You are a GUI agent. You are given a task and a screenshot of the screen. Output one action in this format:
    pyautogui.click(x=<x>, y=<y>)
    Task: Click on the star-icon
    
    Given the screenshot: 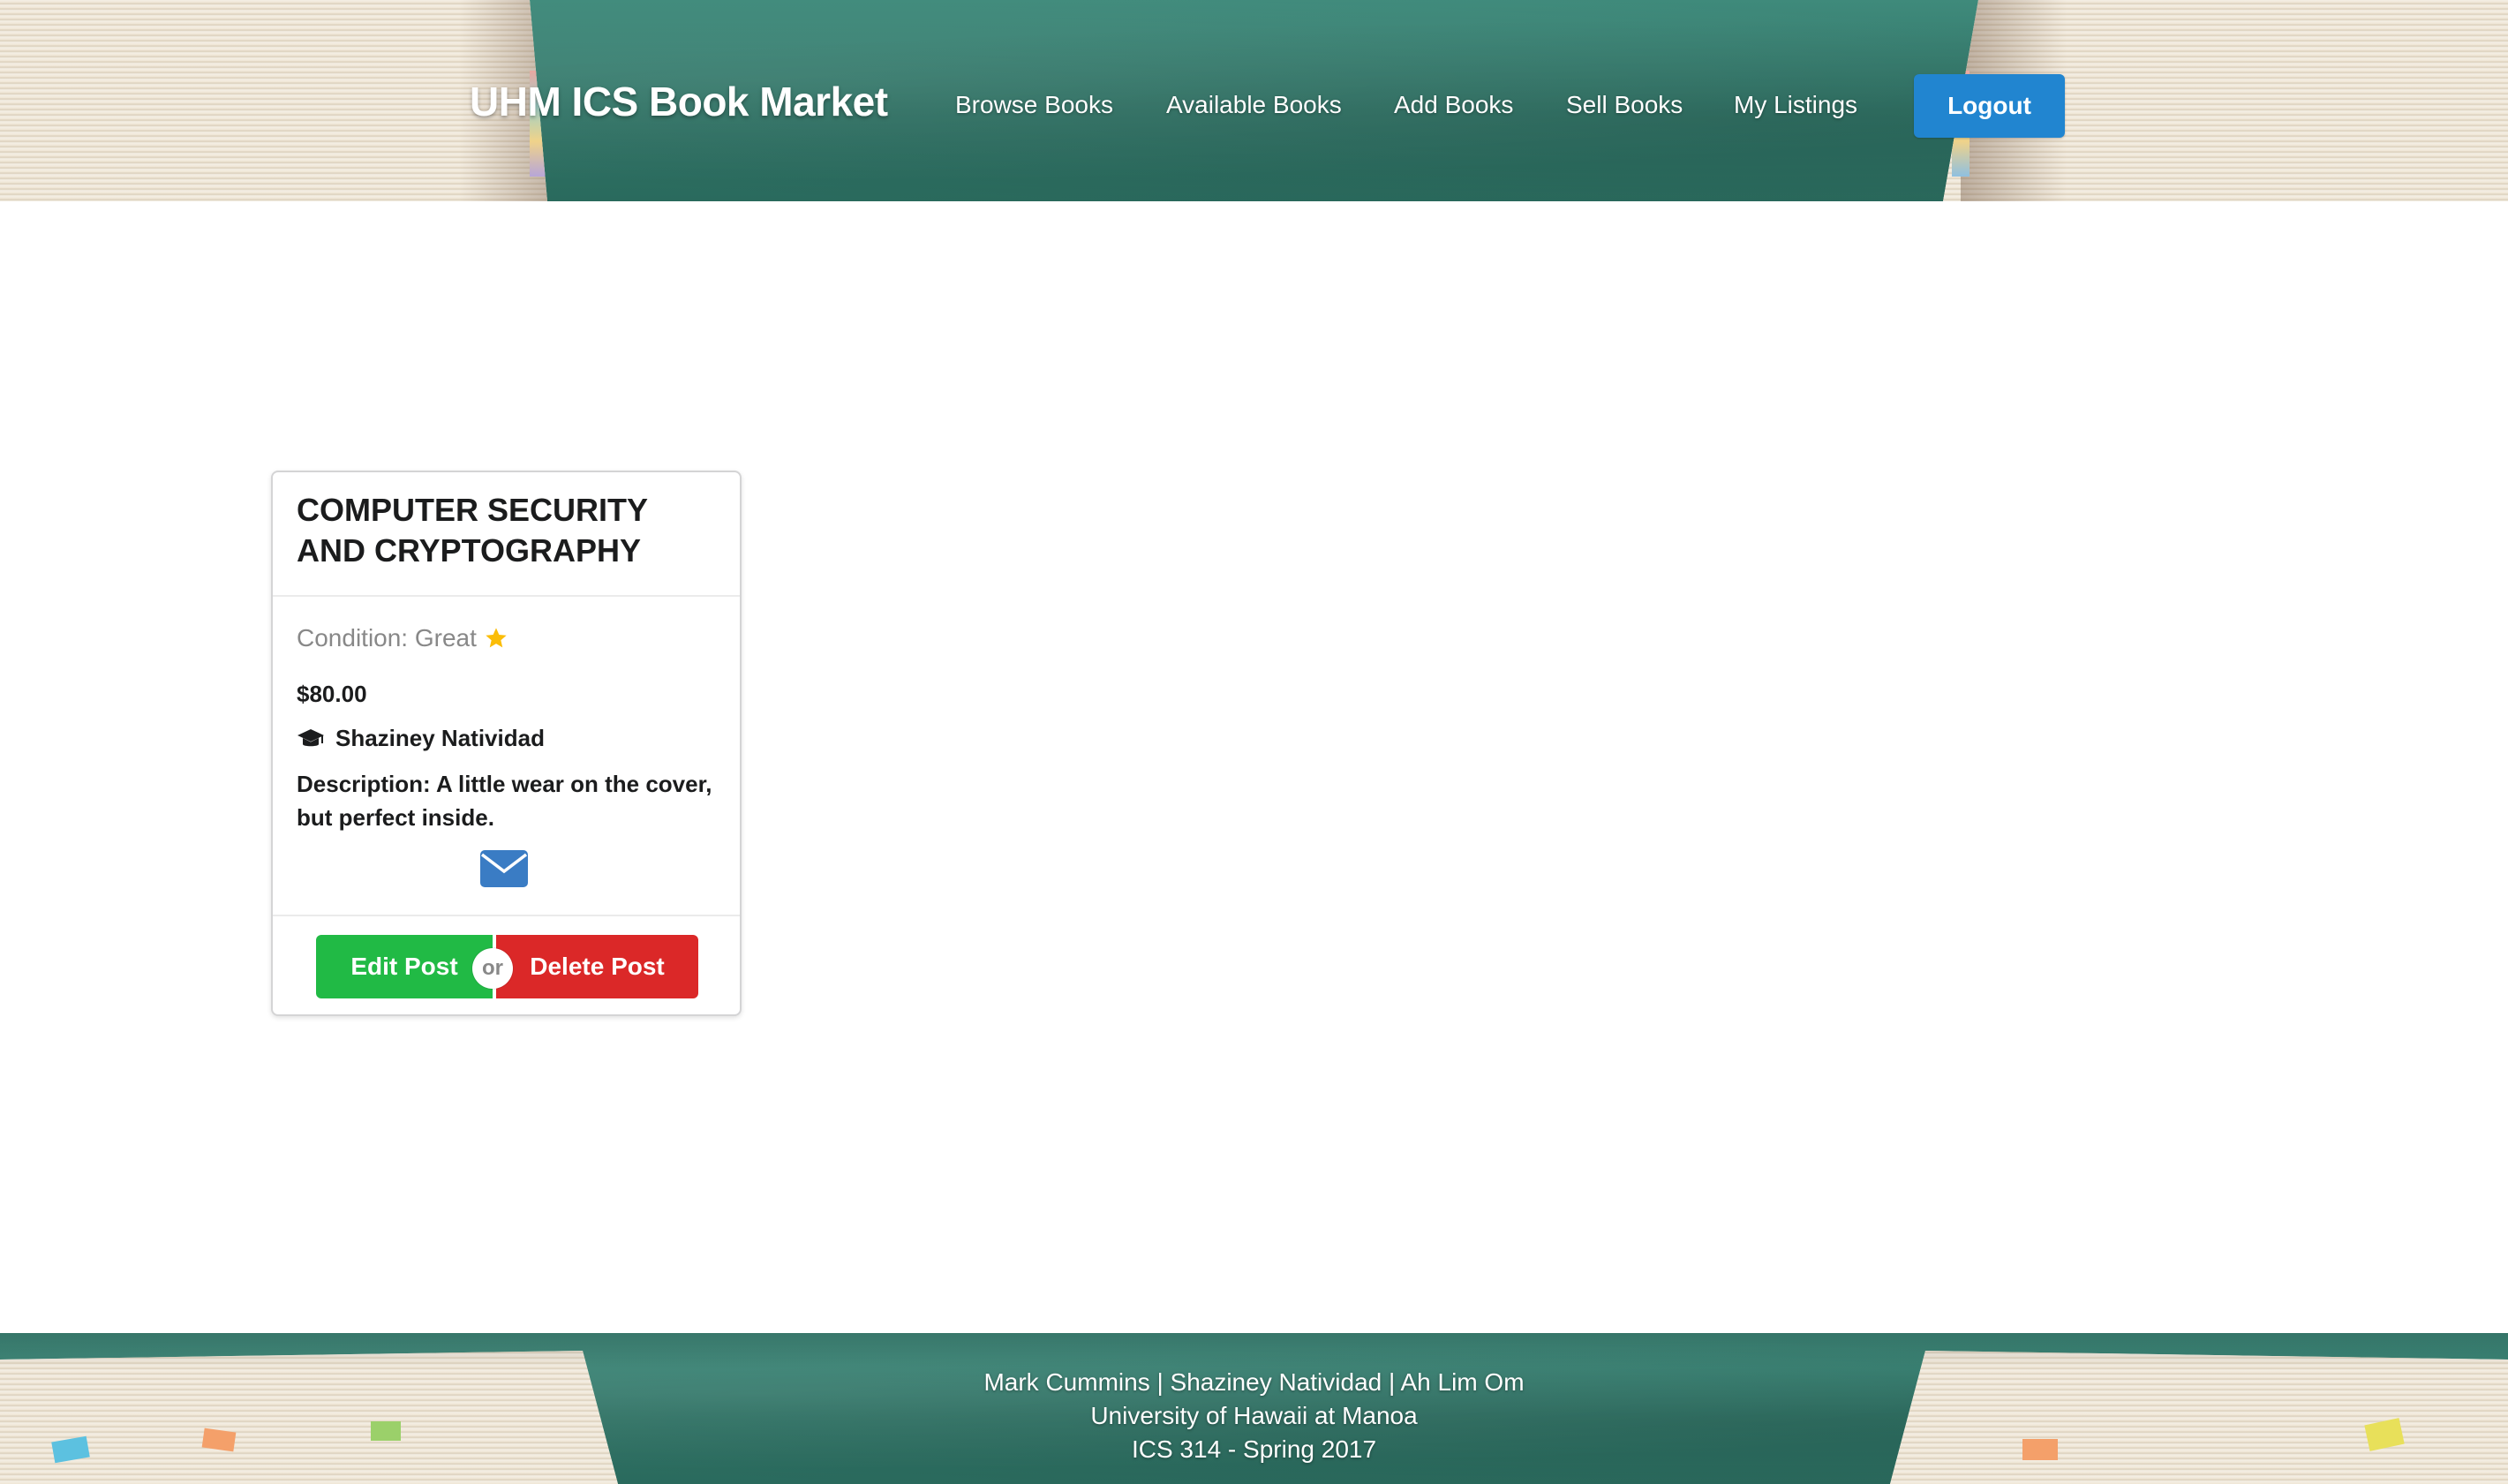 What is the action you would take?
    pyautogui.click(x=496, y=638)
    